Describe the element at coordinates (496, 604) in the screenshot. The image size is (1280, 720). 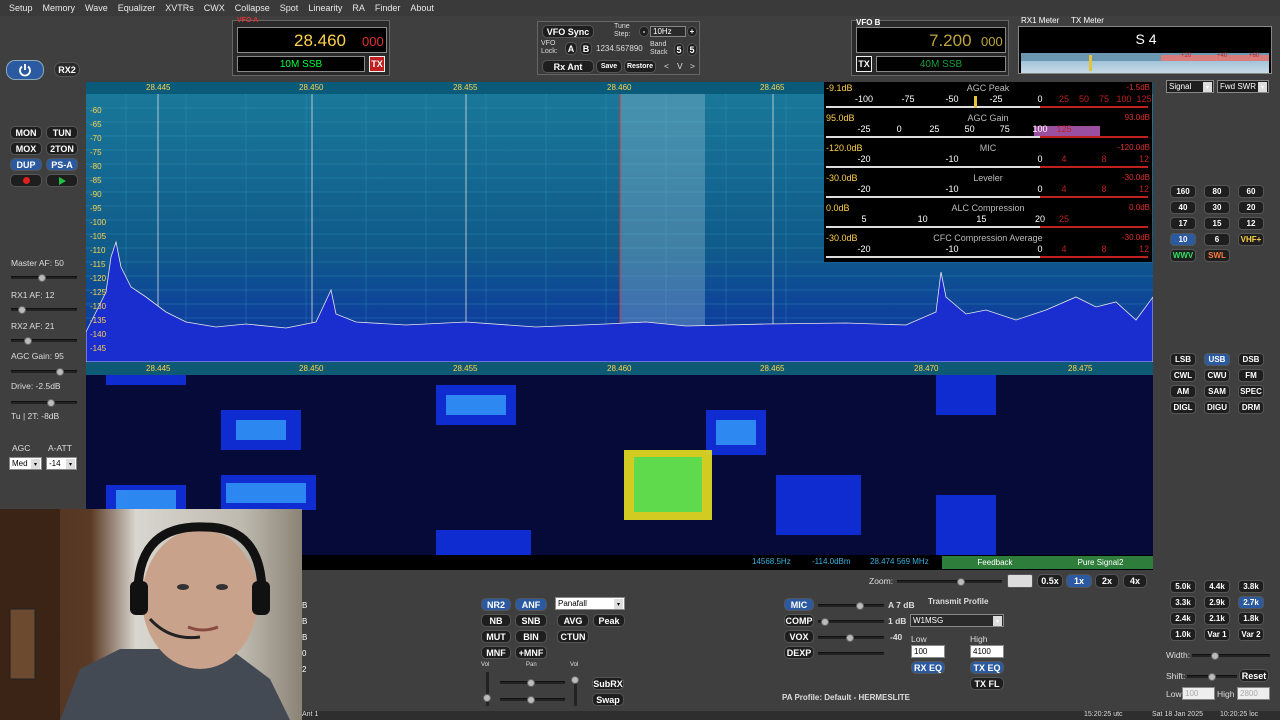
I see `nr2-button: NR2` at that location.